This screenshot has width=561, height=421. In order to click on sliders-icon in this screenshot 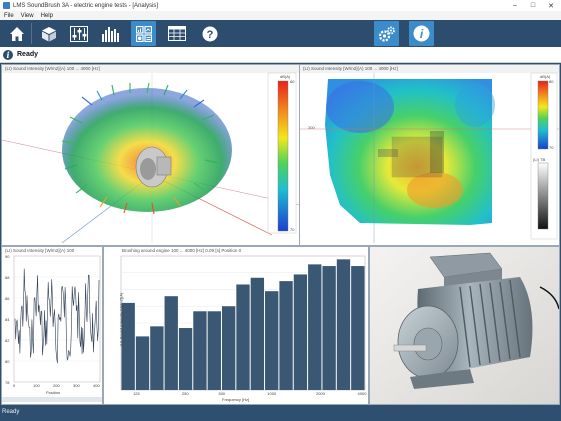, I will do `click(78, 33)`.